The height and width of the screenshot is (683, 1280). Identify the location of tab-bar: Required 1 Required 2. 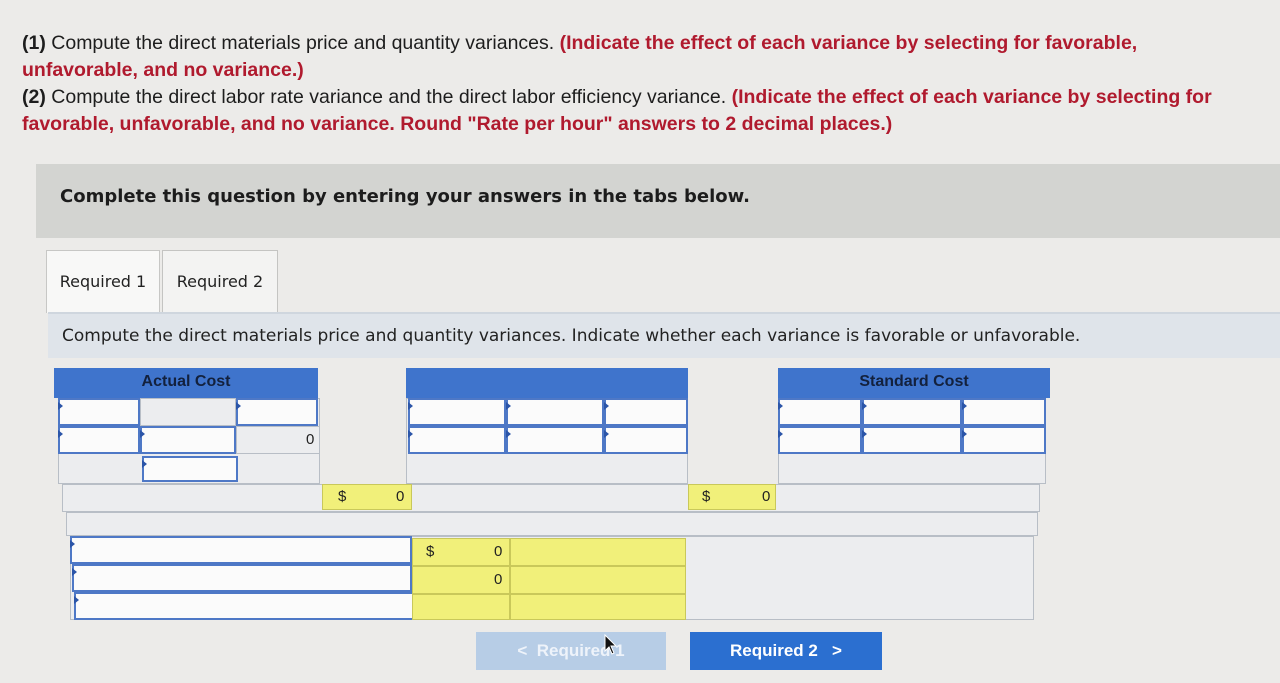
(658, 275).